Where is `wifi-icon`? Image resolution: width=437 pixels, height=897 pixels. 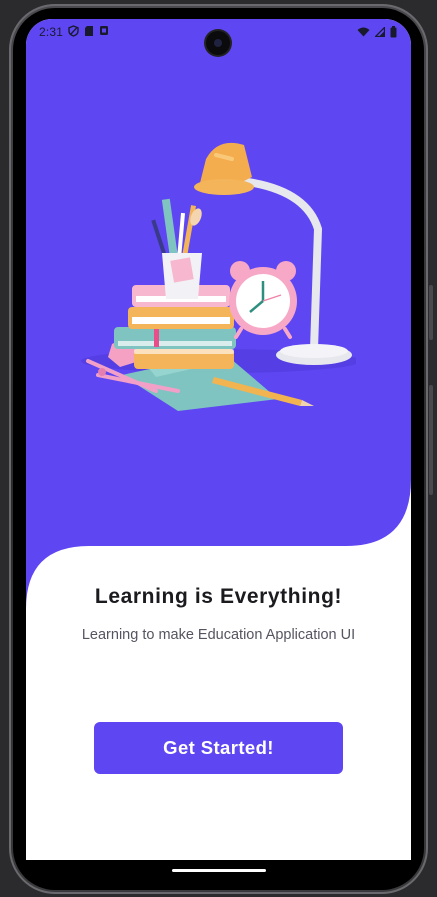 wifi-icon is located at coordinates (363, 32).